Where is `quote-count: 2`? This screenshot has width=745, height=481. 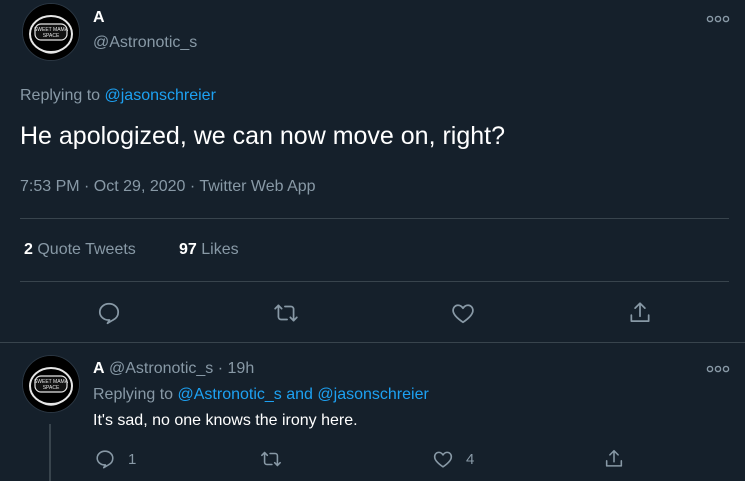
quote-count: 2 is located at coordinates (28, 249).